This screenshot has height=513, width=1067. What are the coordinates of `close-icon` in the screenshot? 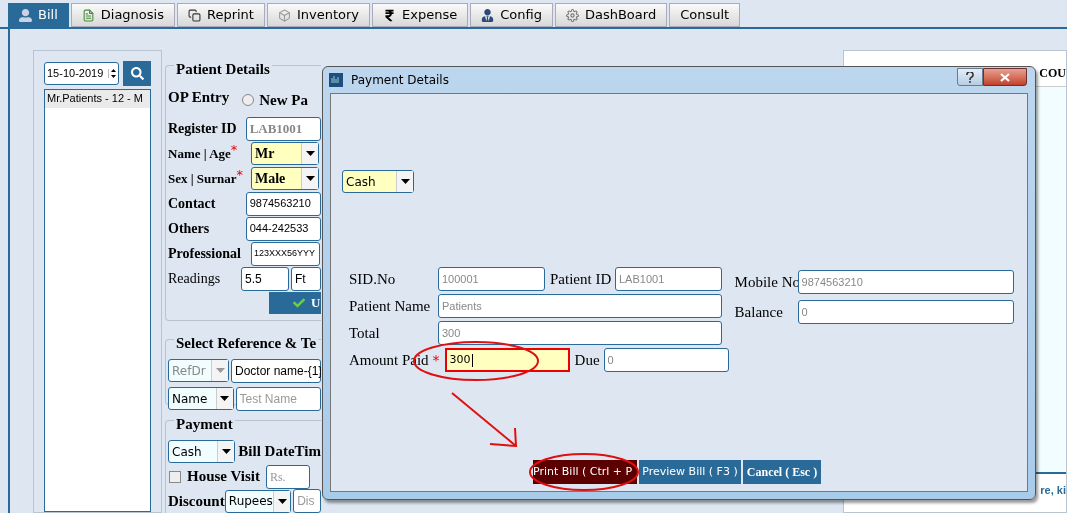 It's located at (1005, 77).